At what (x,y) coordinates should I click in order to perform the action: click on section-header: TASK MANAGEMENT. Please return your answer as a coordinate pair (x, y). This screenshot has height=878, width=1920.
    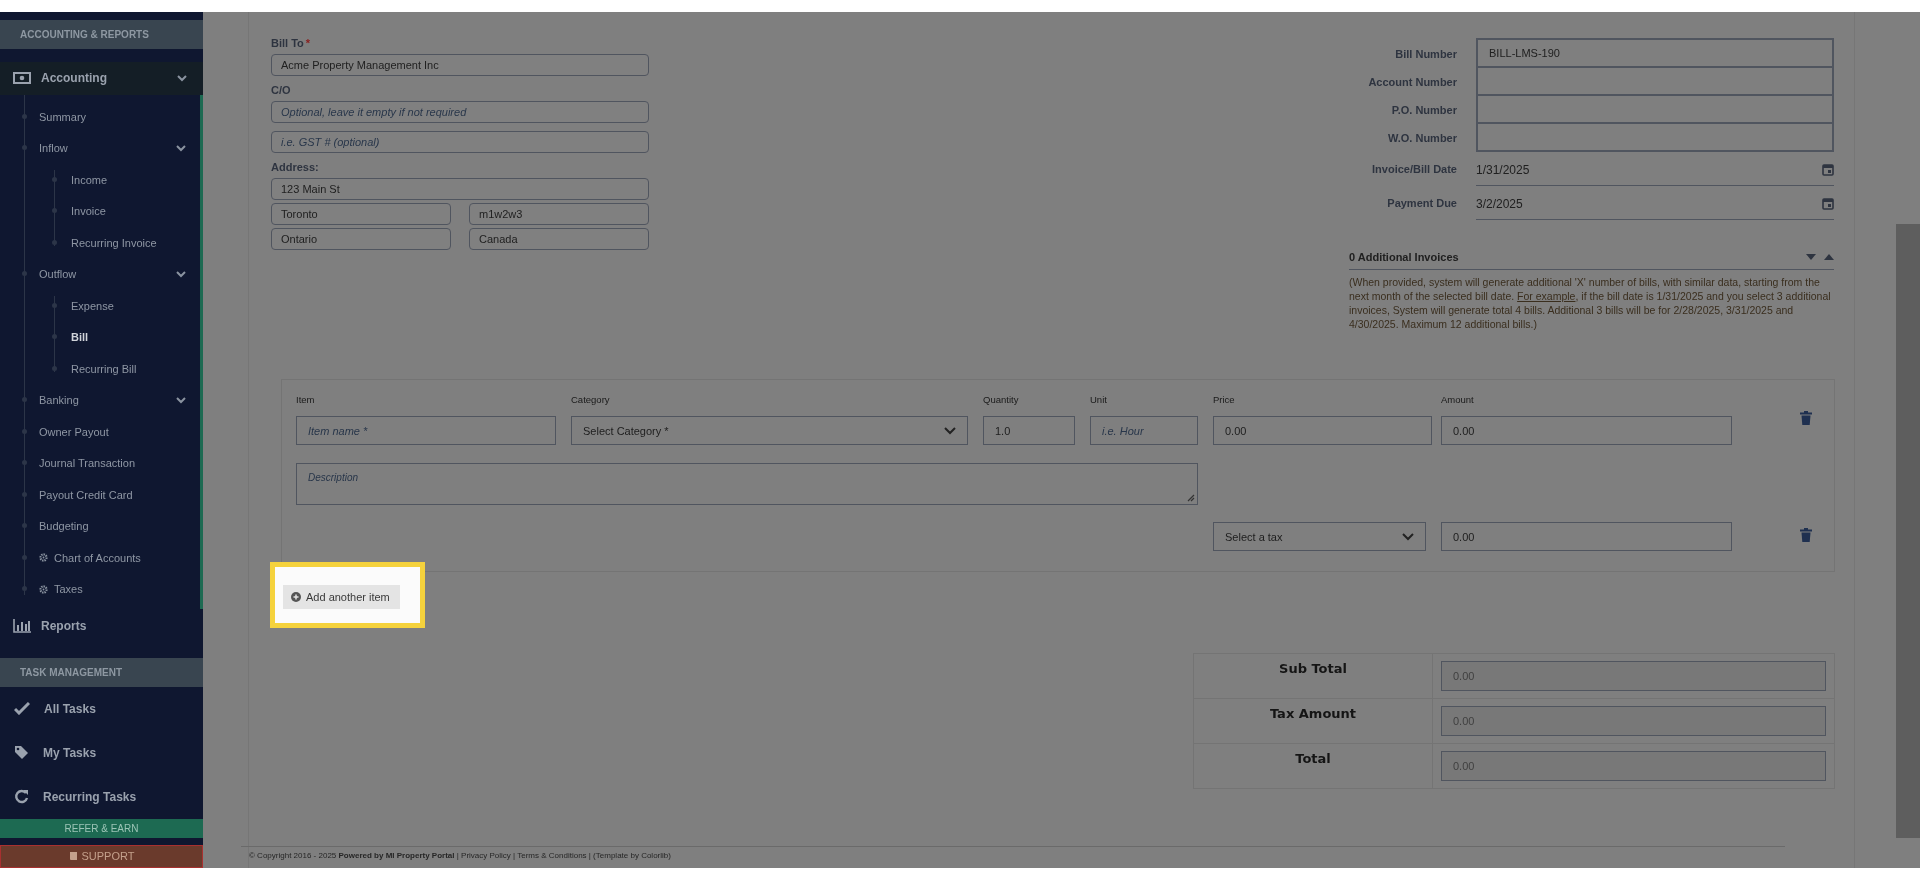
    Looking at the image, I should click on (101, 672).